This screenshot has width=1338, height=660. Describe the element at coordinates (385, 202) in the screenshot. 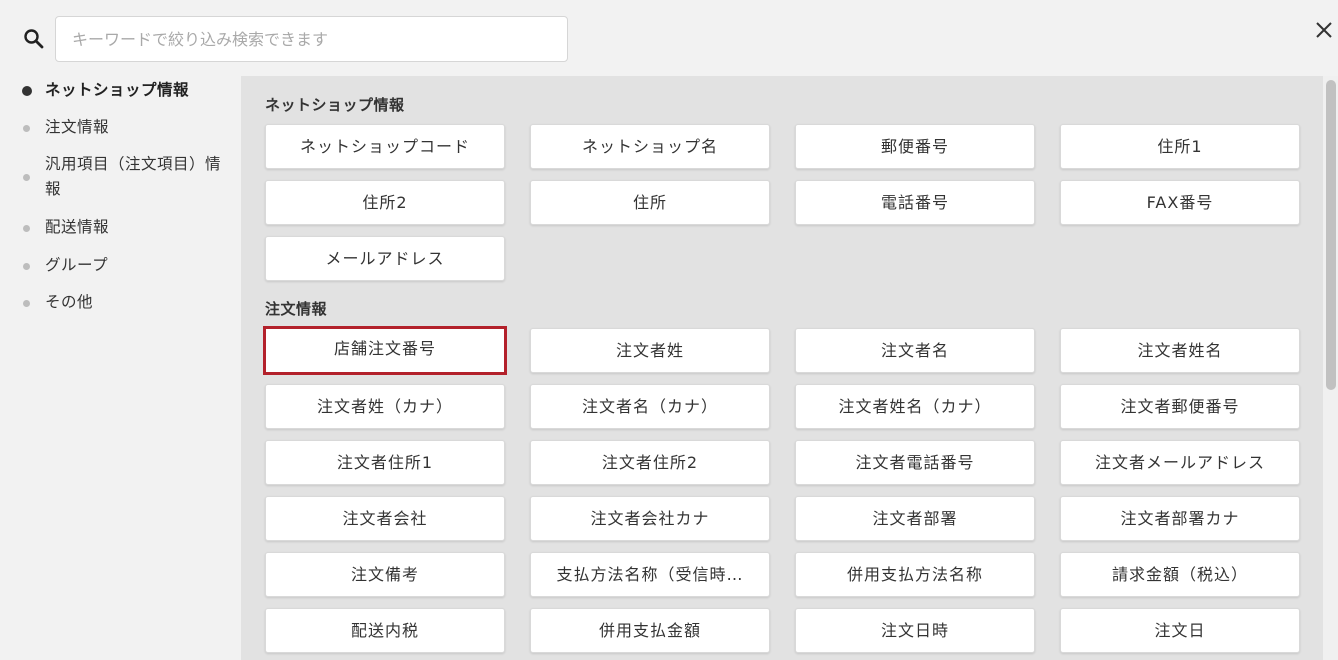

I see `field-button: 住所2` at that location.